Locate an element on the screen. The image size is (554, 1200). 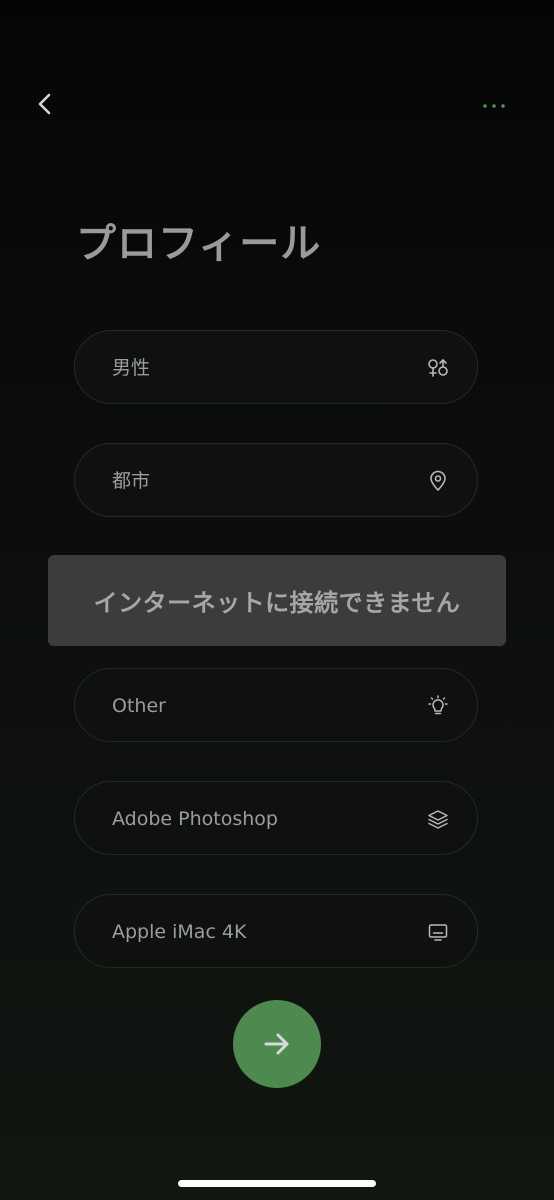
software-field: Adobe Photoshop is located at coordinates (276, 818).